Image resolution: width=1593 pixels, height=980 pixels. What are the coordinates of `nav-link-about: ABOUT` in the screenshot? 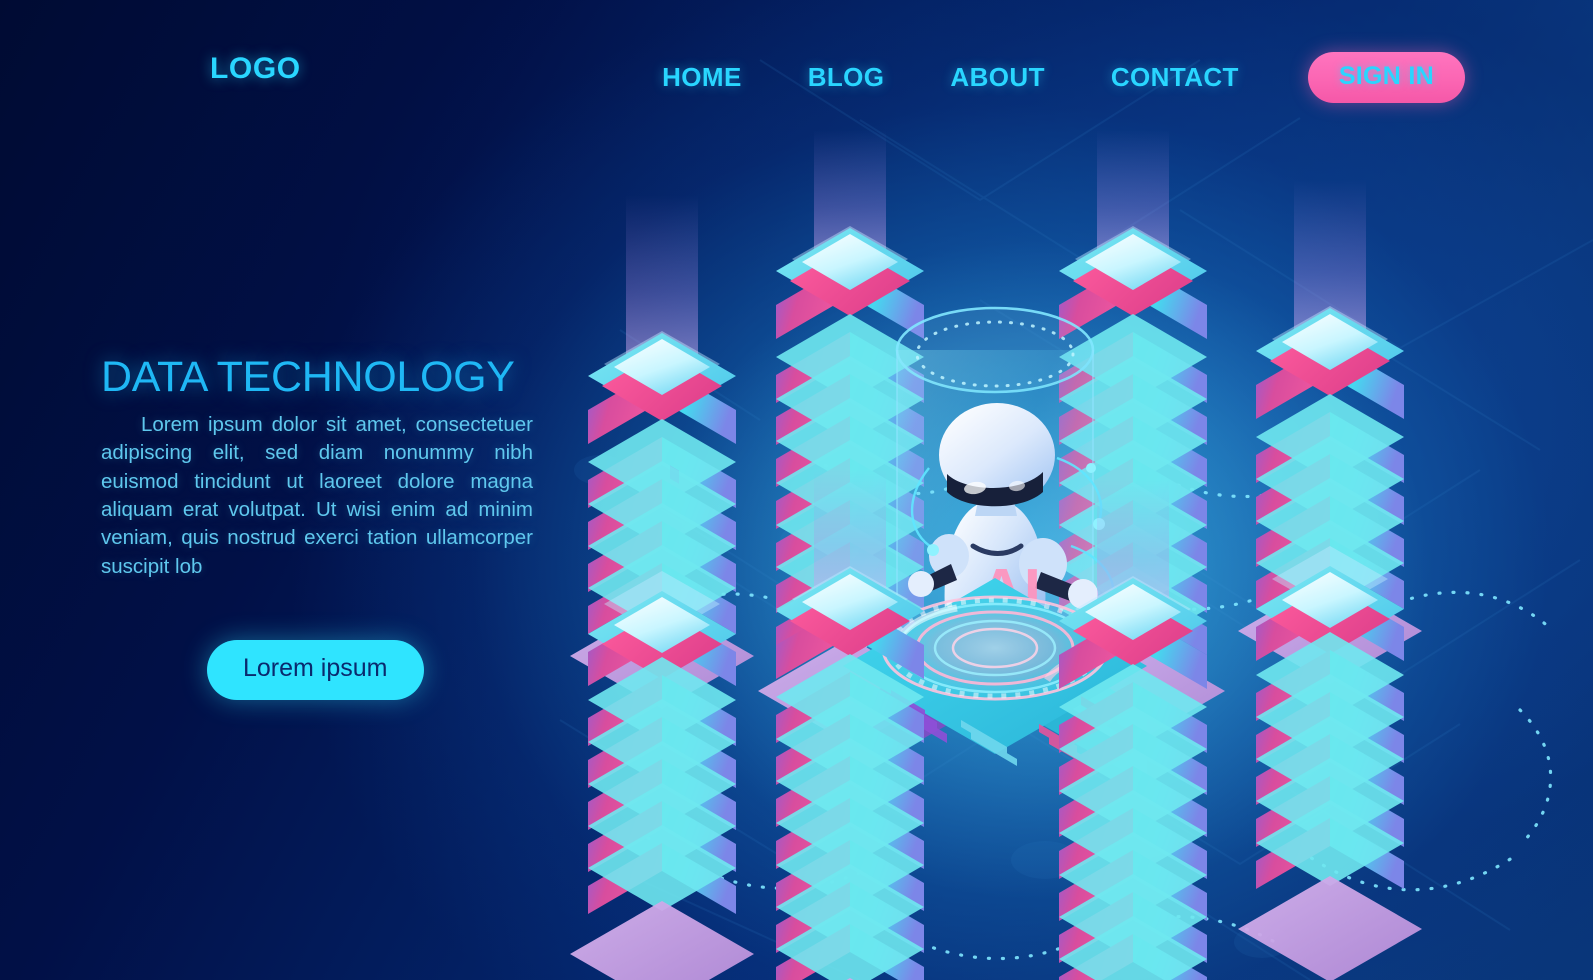 It's located at (997, 77).